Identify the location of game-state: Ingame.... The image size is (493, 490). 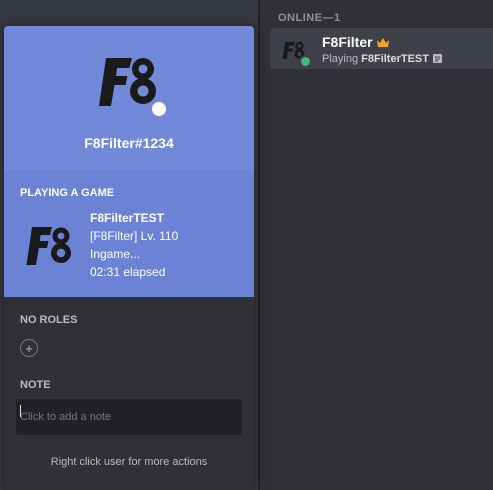
(115, 254).